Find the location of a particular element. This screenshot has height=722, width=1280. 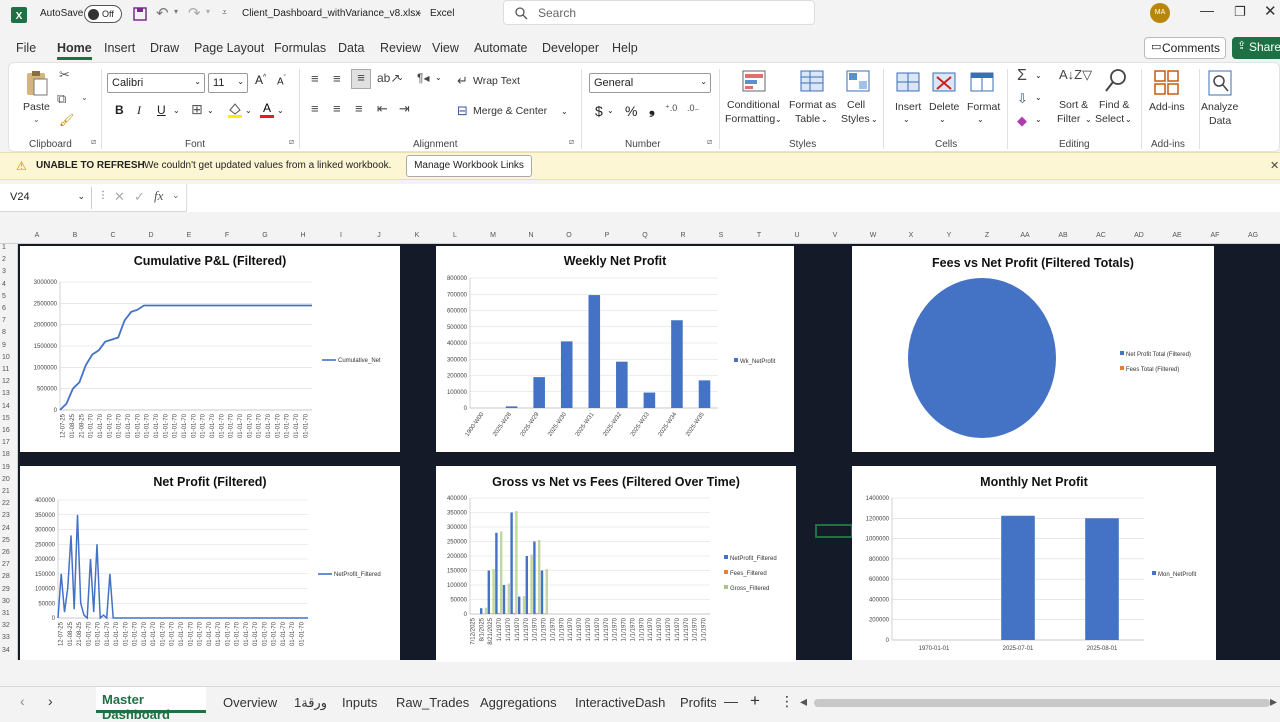

row-header-16: 16 is located at coordinates (6, 430).